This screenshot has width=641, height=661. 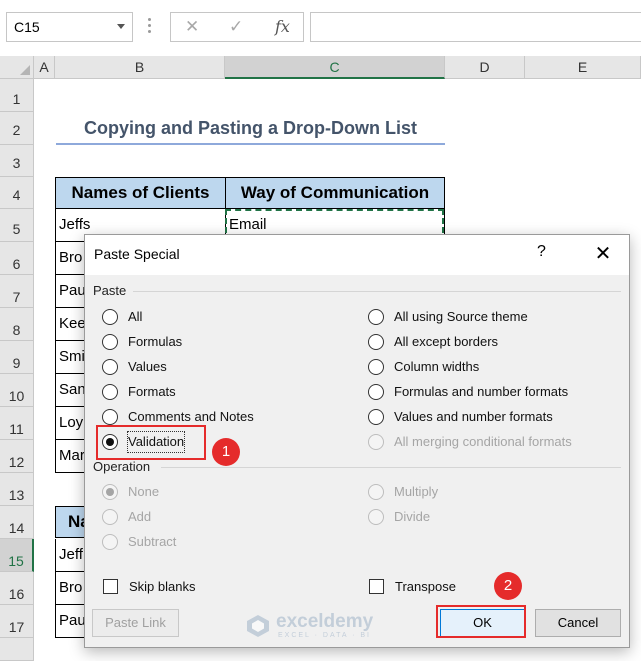 What do you see at coordinates (150, 27) in the screenshot?
I see `grip-icon` at bounding box center [150, 27].